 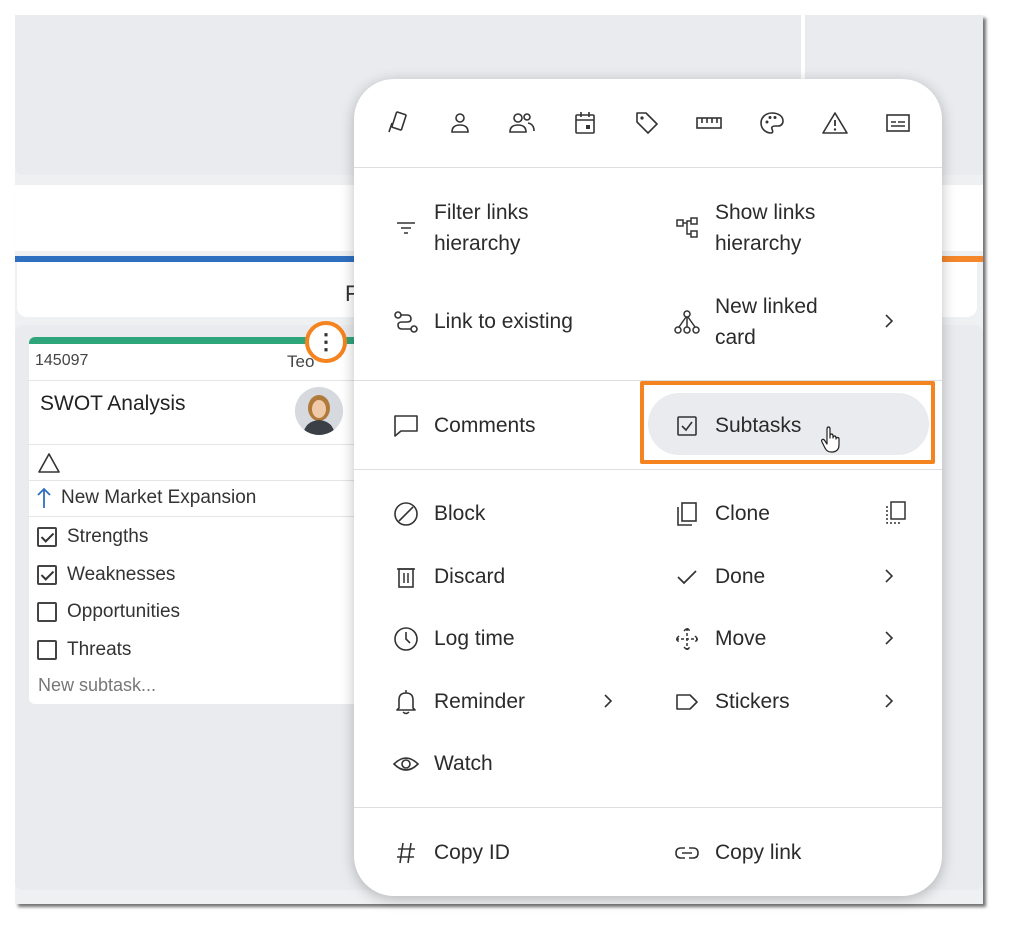 What do you see at coordinates (766, 322) in the screenshot?
I see `new-linked-card-label: New linked card` at bounding box center [766, 322].